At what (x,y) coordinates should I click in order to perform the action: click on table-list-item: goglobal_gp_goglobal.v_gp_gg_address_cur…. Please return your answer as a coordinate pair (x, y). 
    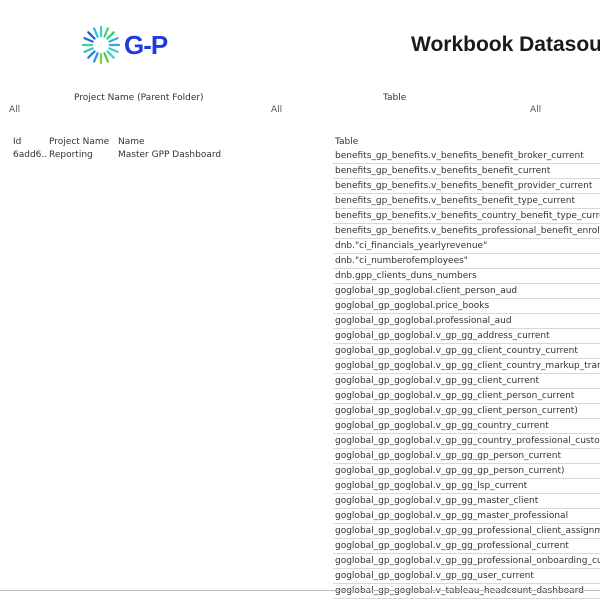
    Looking at the image, I should click on (466, 336).